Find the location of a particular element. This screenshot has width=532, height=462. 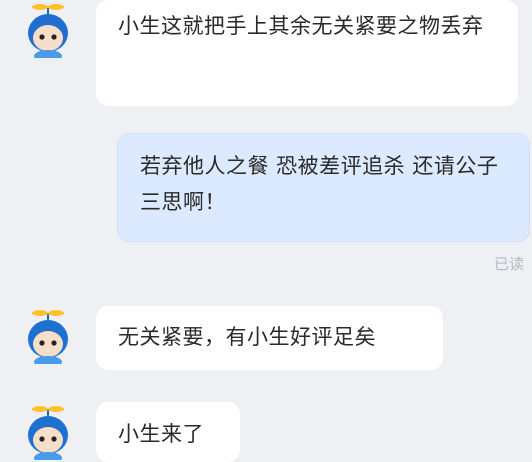

read-status: 已读 is located at coordinates (508, 264).